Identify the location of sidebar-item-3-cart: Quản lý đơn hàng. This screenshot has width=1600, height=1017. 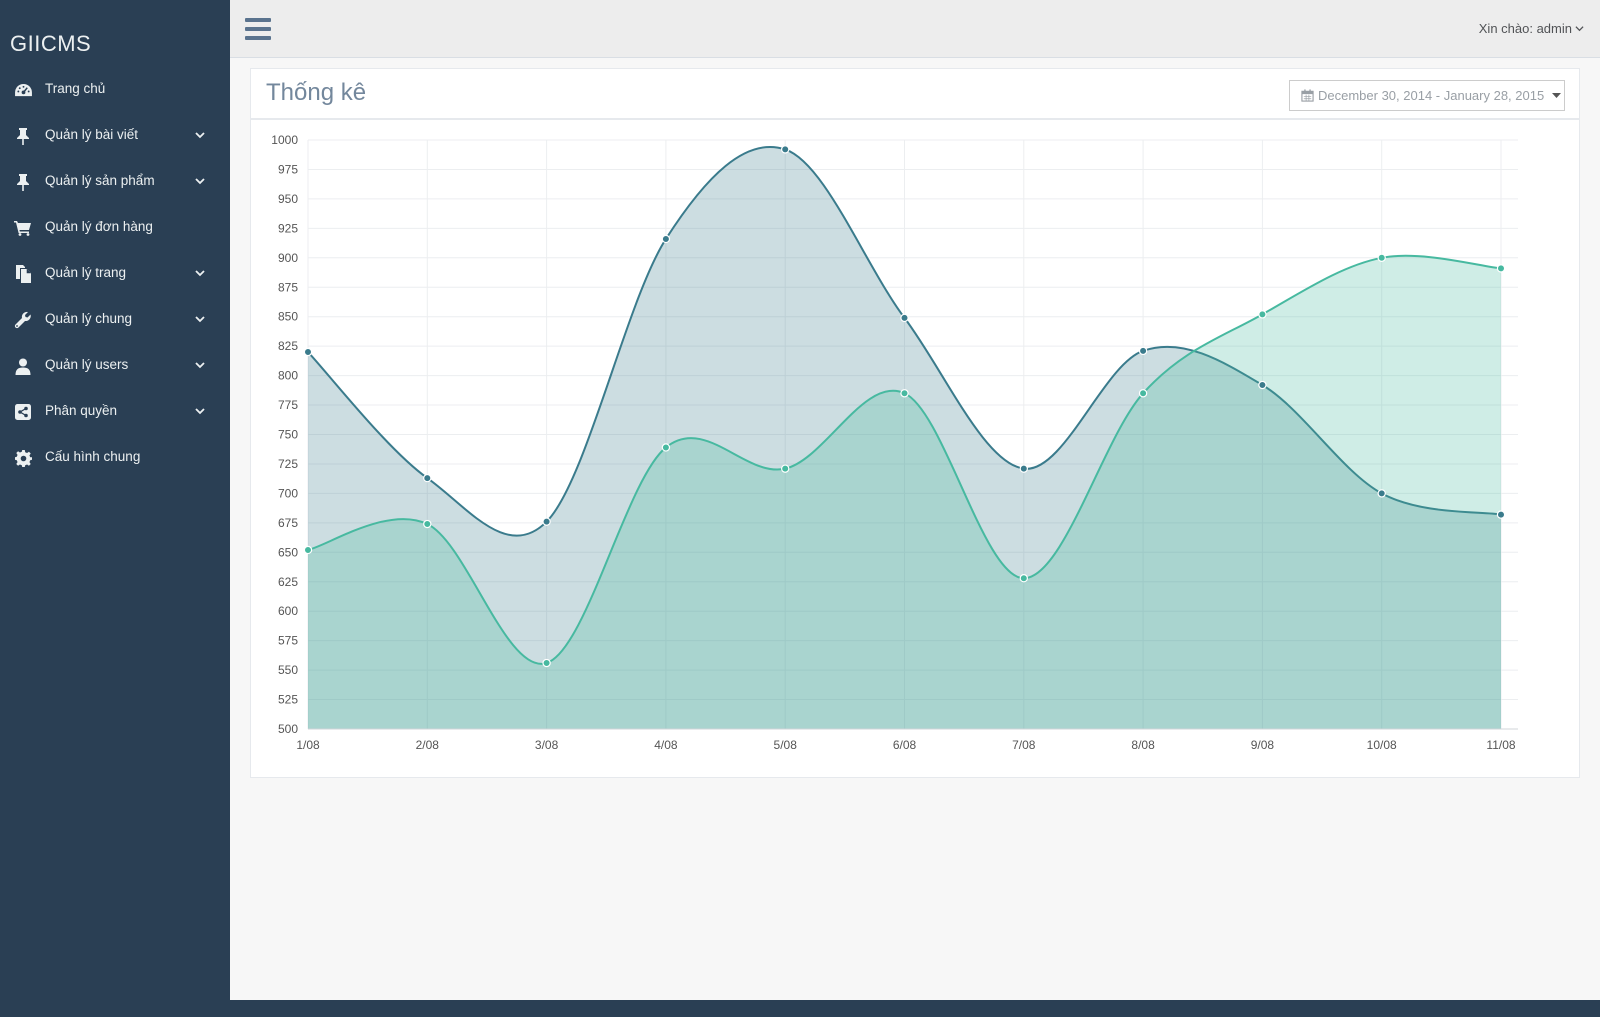
(115, 228).